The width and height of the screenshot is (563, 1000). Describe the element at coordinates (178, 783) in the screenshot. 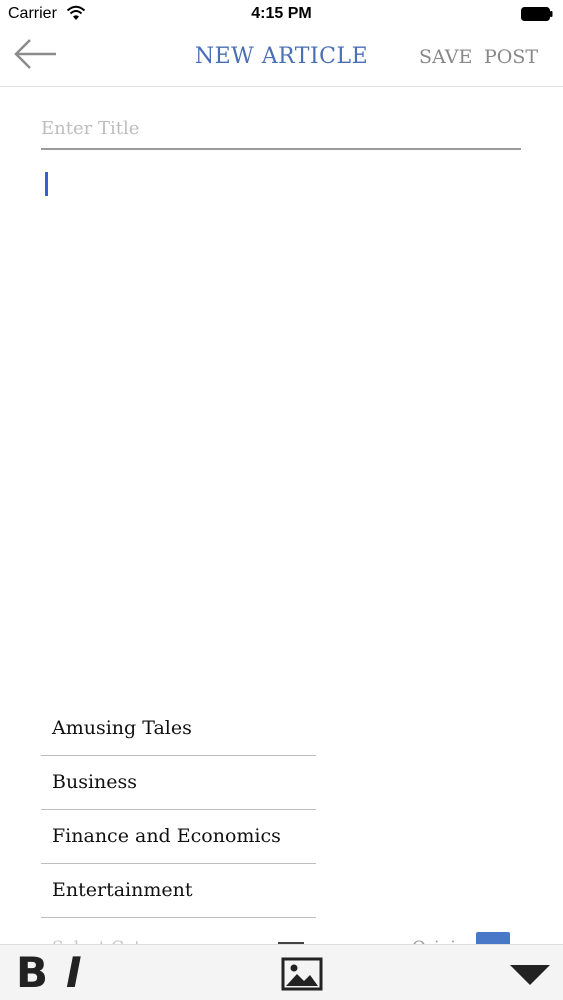

I see `category-item-business: Business` at that location.